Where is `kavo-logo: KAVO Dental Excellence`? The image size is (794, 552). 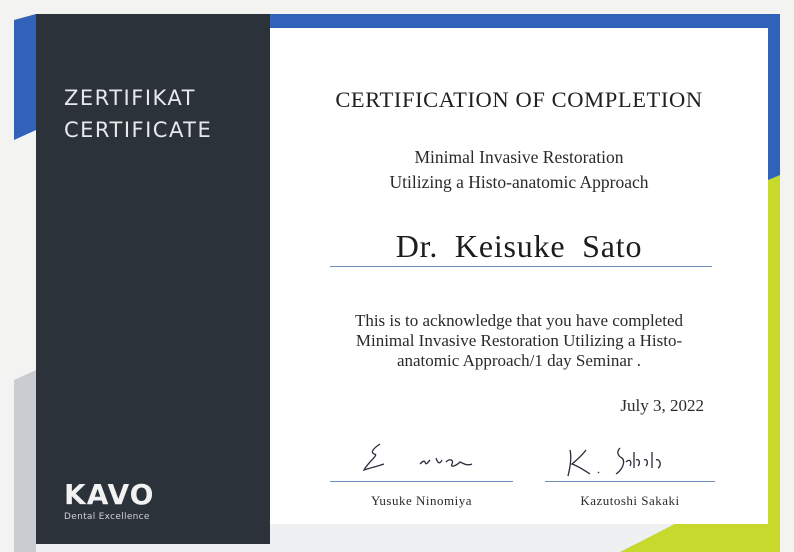 kavo-logo: KAVO Dental Excellence is located at coordinates (109, 500).